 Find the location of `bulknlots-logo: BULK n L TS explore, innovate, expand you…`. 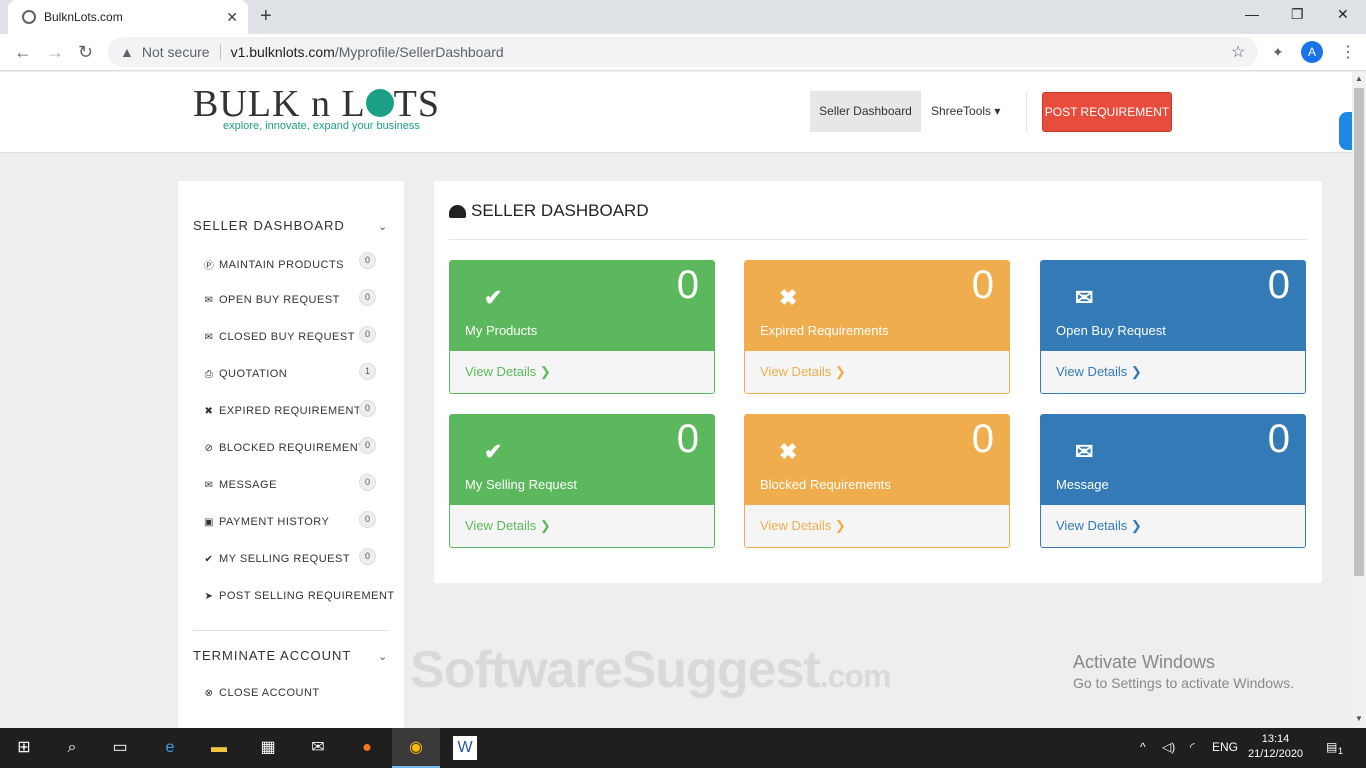

bulknlots-logo: BULK n L TS explore, innovate, expand you… is located at coordinates (316, 108).